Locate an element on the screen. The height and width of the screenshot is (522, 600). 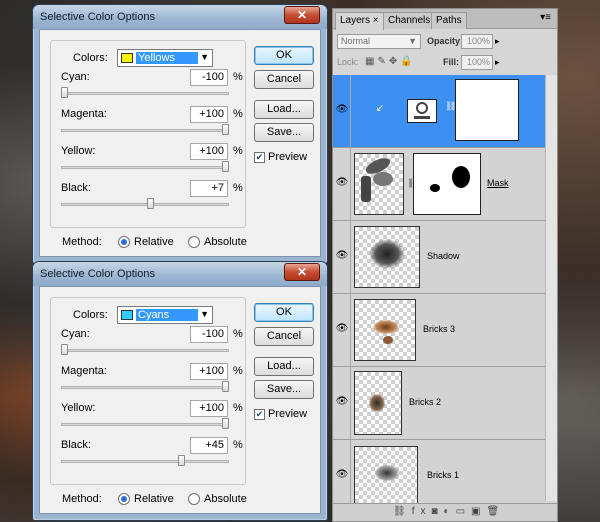
adjustment-thumbnail is located at coordinates (422, 111).